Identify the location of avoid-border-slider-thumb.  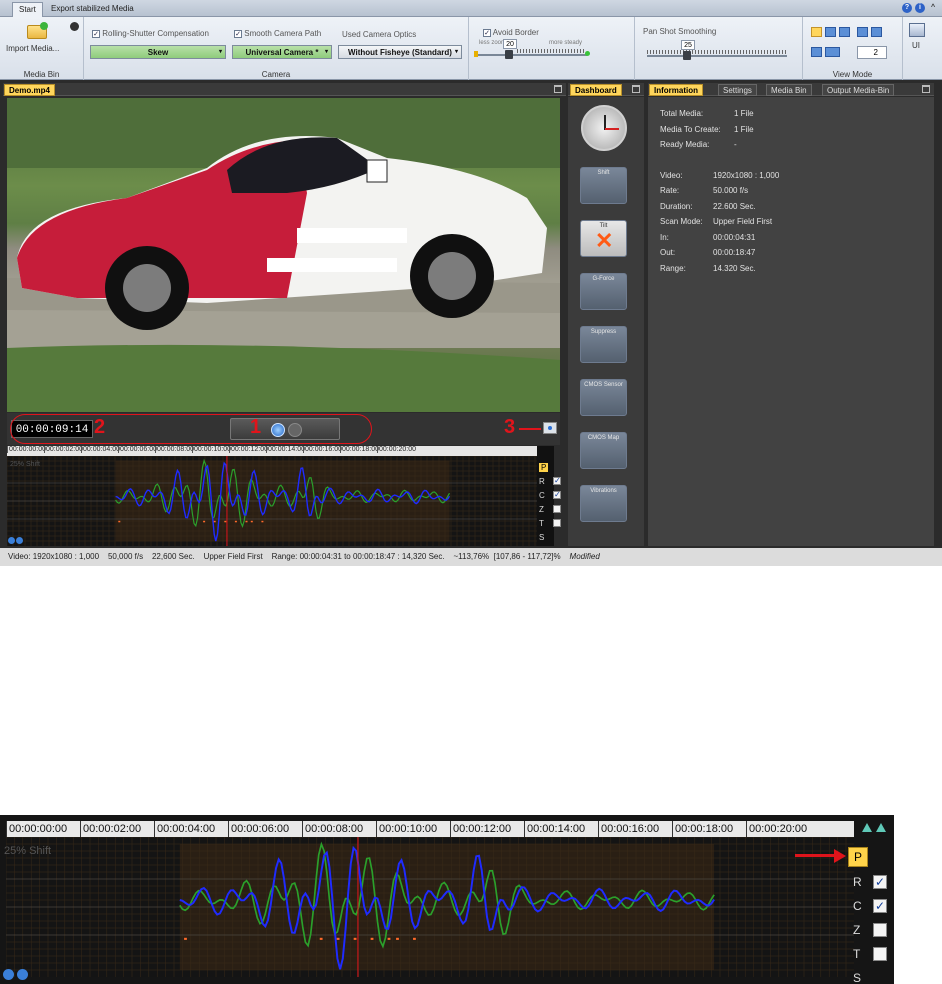
(509, 54).